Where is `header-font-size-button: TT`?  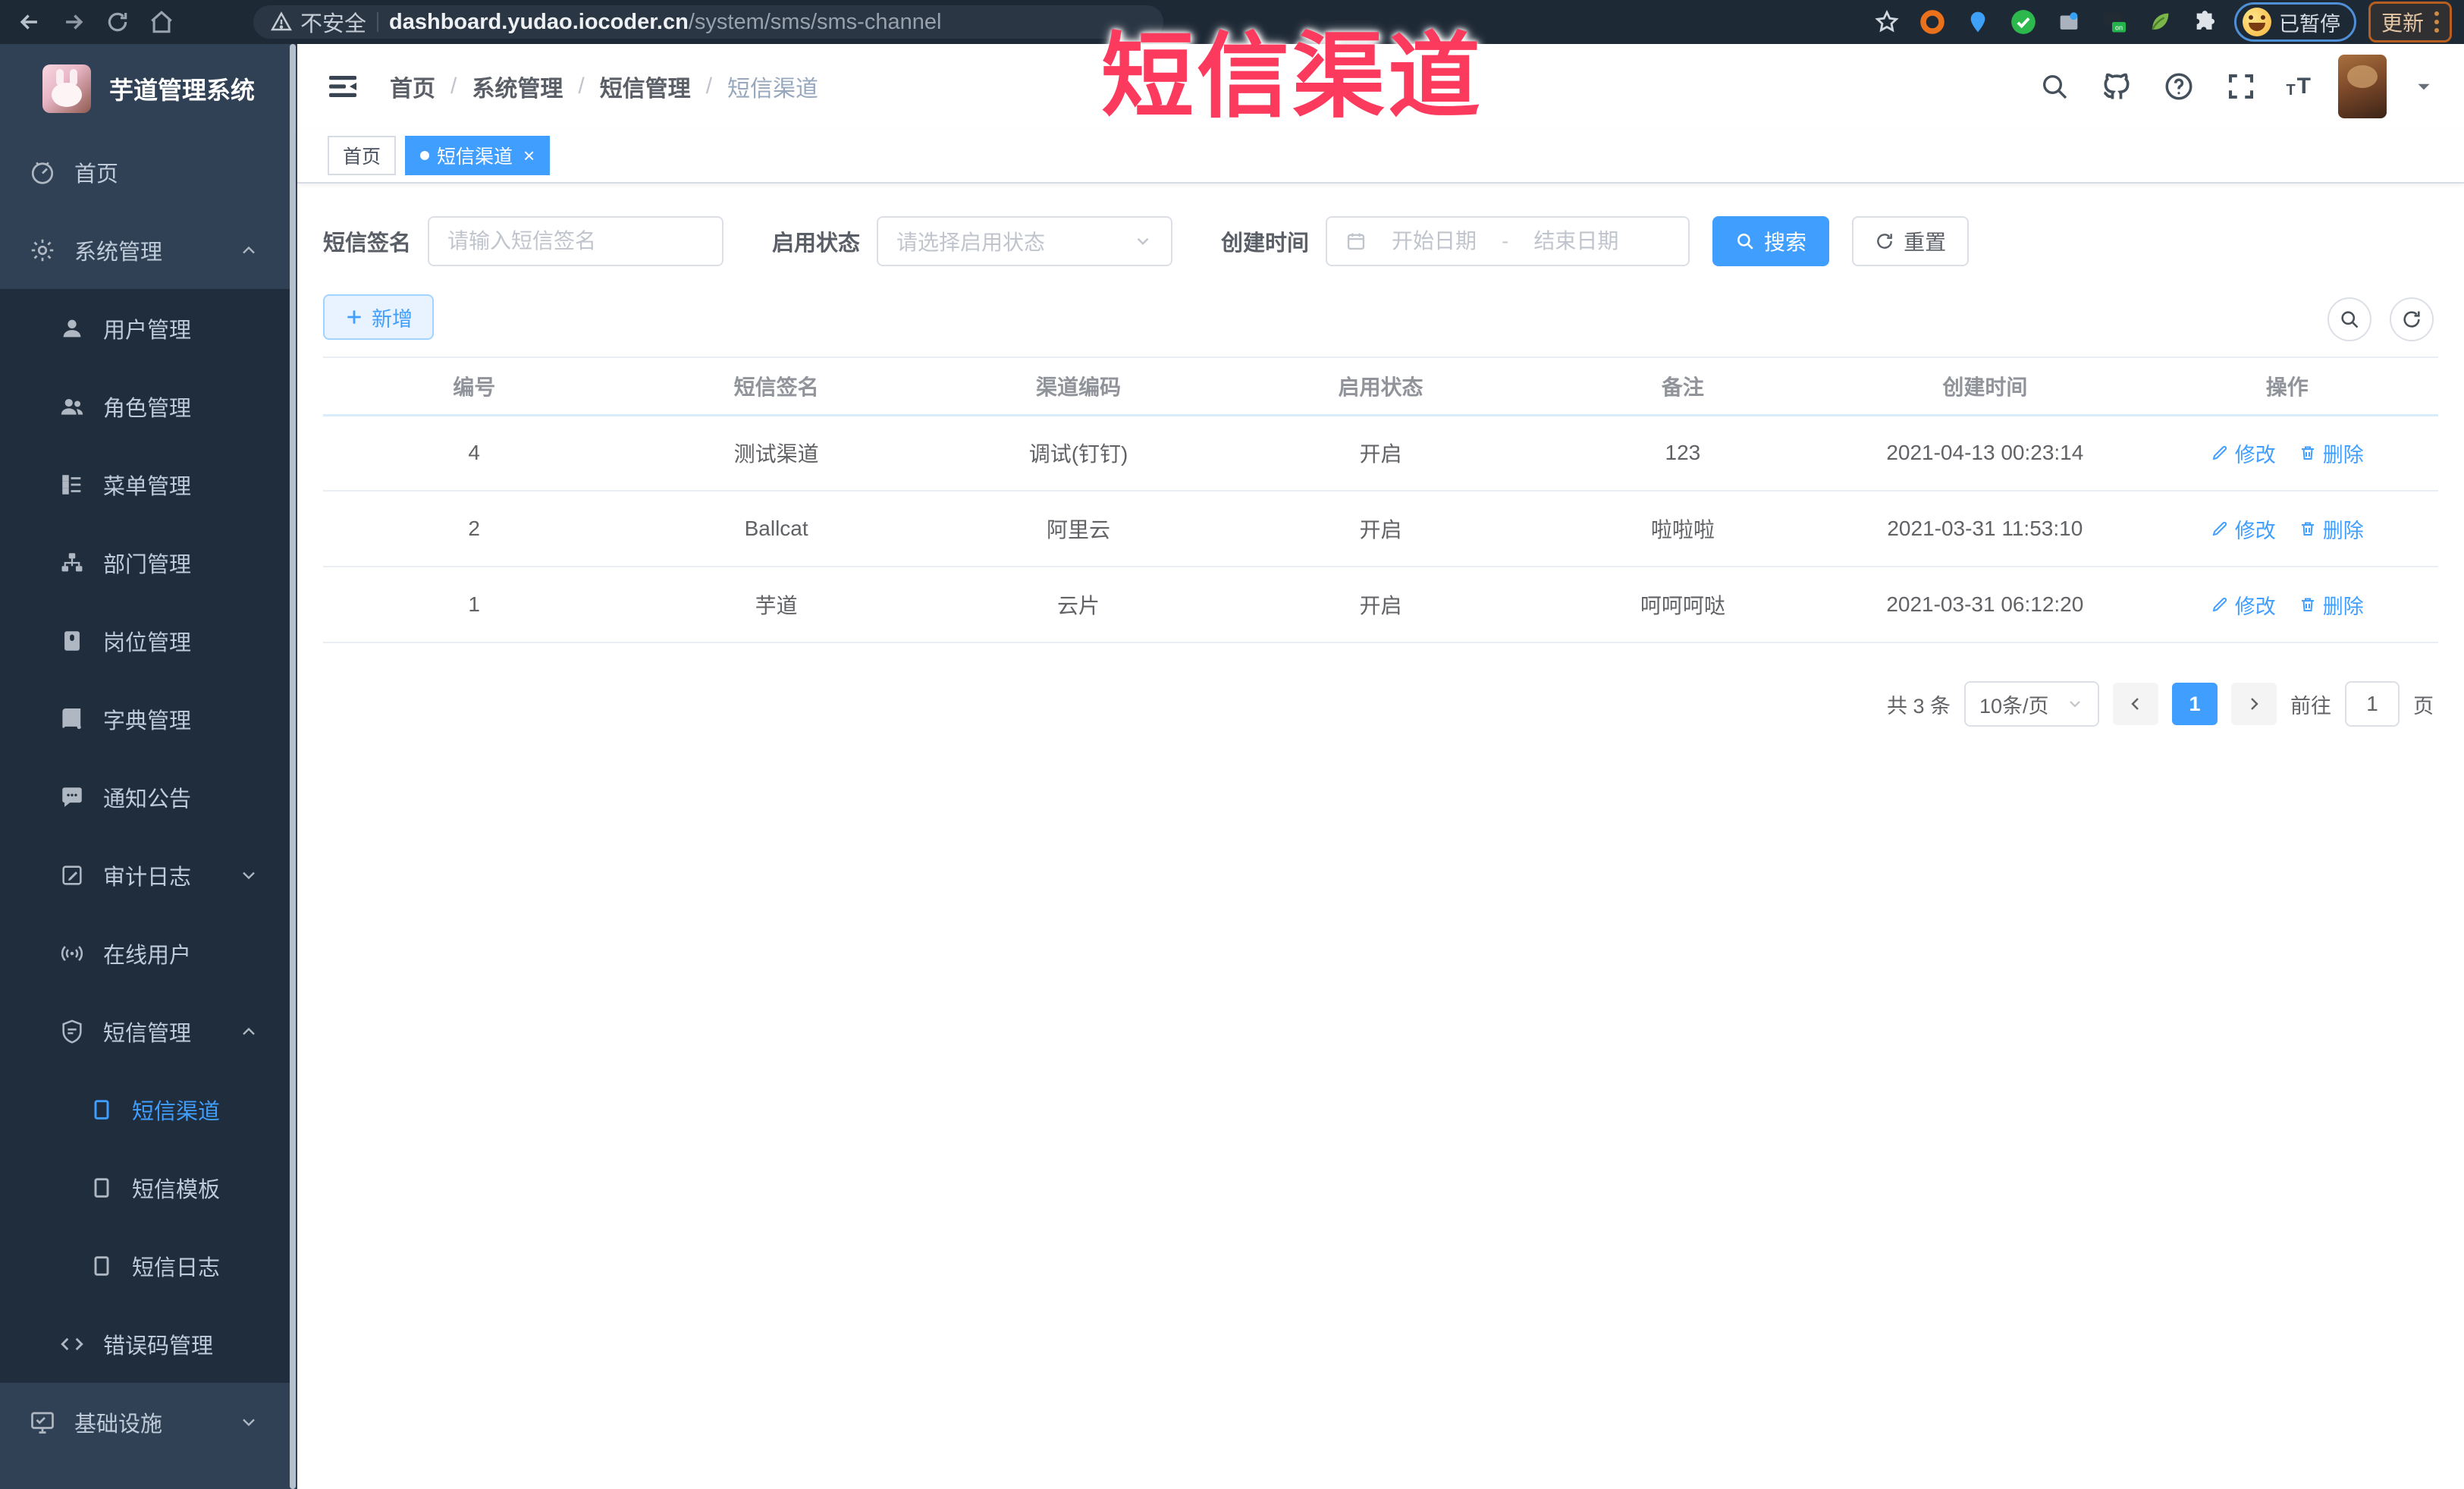
header-font-size-button: TT is located at coordinates (2298, 86).